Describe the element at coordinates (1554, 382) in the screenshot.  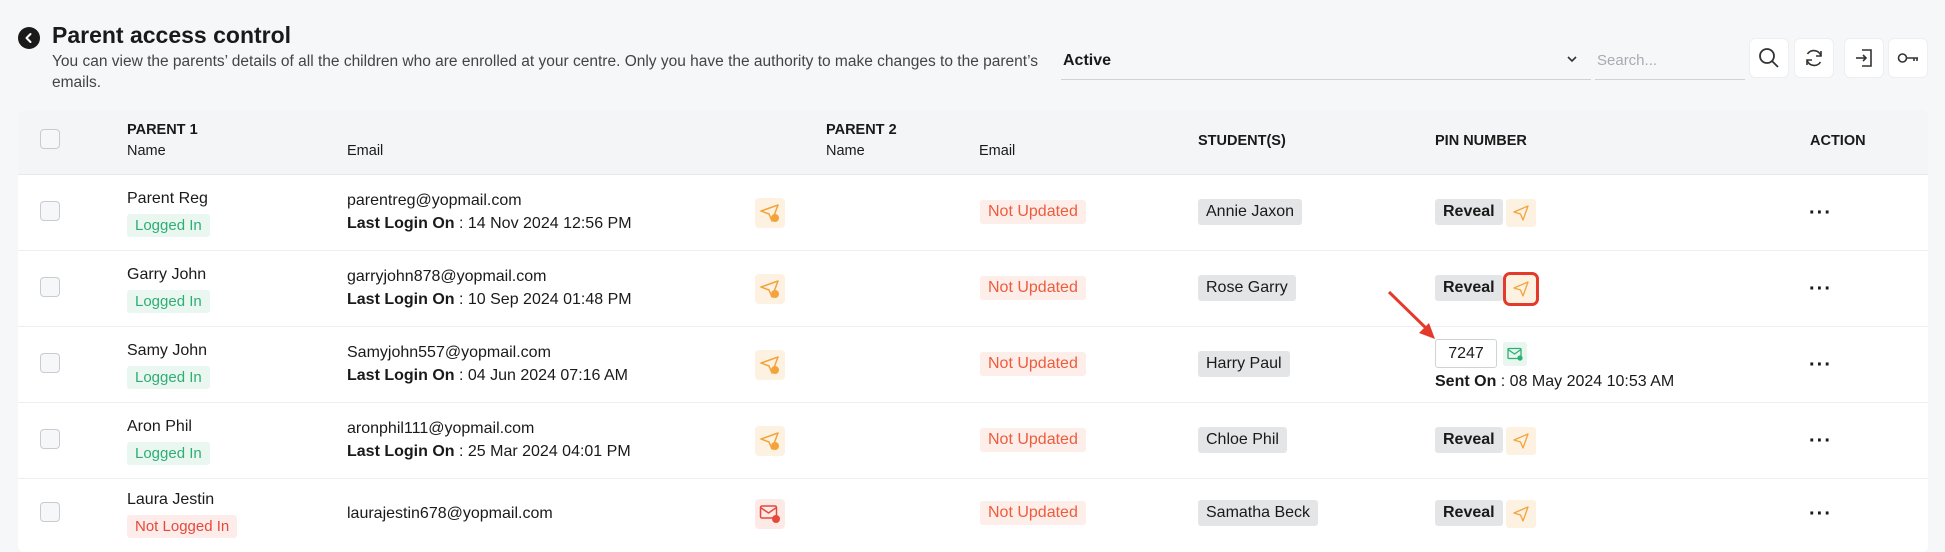
I see `pin-sent-info: Sent On : 08 May 2024 10:53 AM` at that location.